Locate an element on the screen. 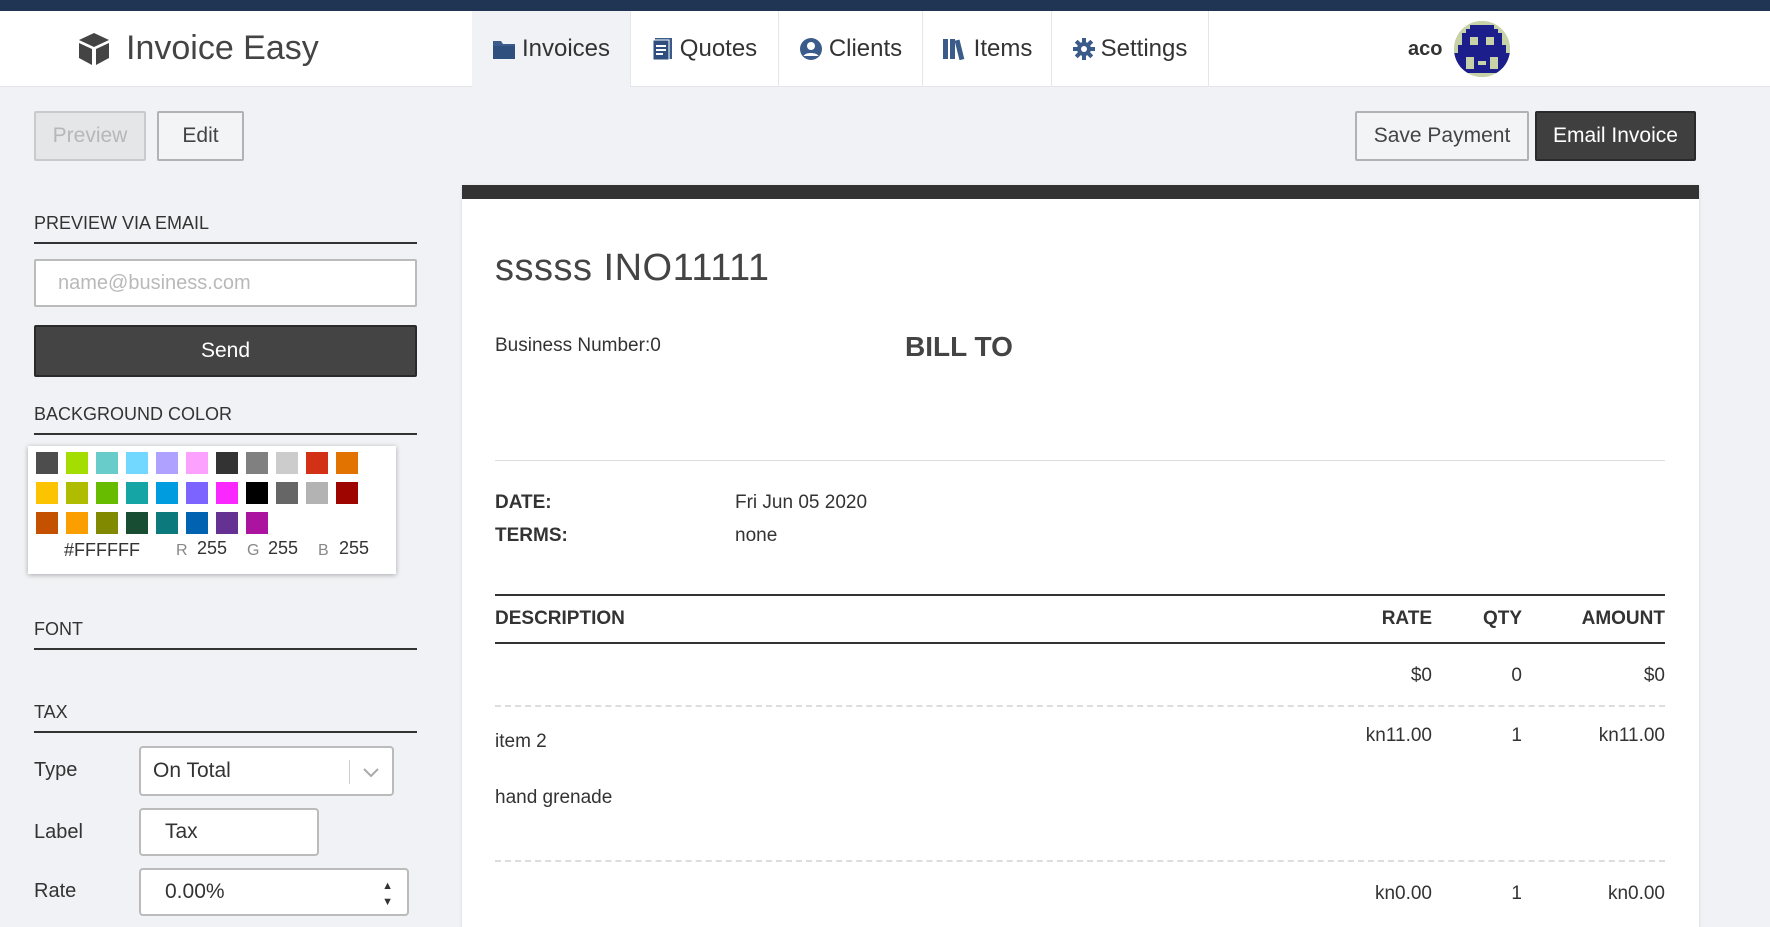  col-description: DESCRIPTION is located at coordinates (560, 618).